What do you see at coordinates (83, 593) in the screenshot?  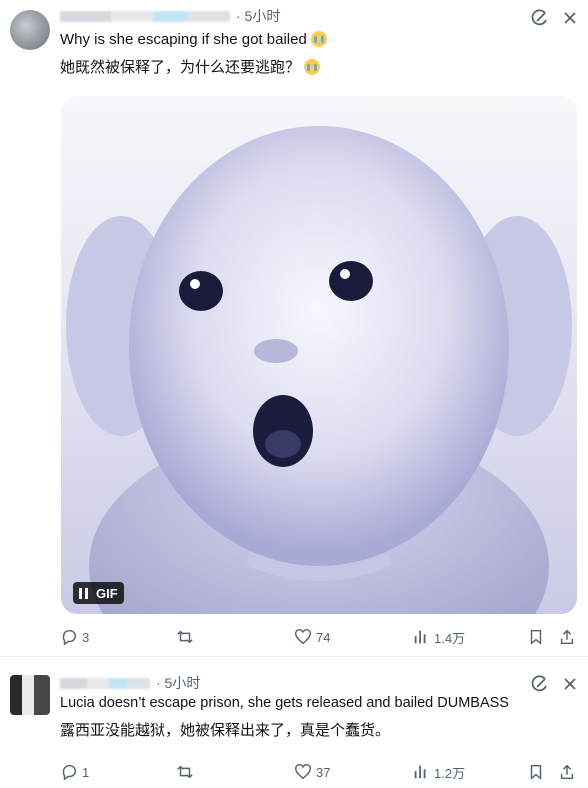 I see `pause-icon` at bounding box center [83, 593].